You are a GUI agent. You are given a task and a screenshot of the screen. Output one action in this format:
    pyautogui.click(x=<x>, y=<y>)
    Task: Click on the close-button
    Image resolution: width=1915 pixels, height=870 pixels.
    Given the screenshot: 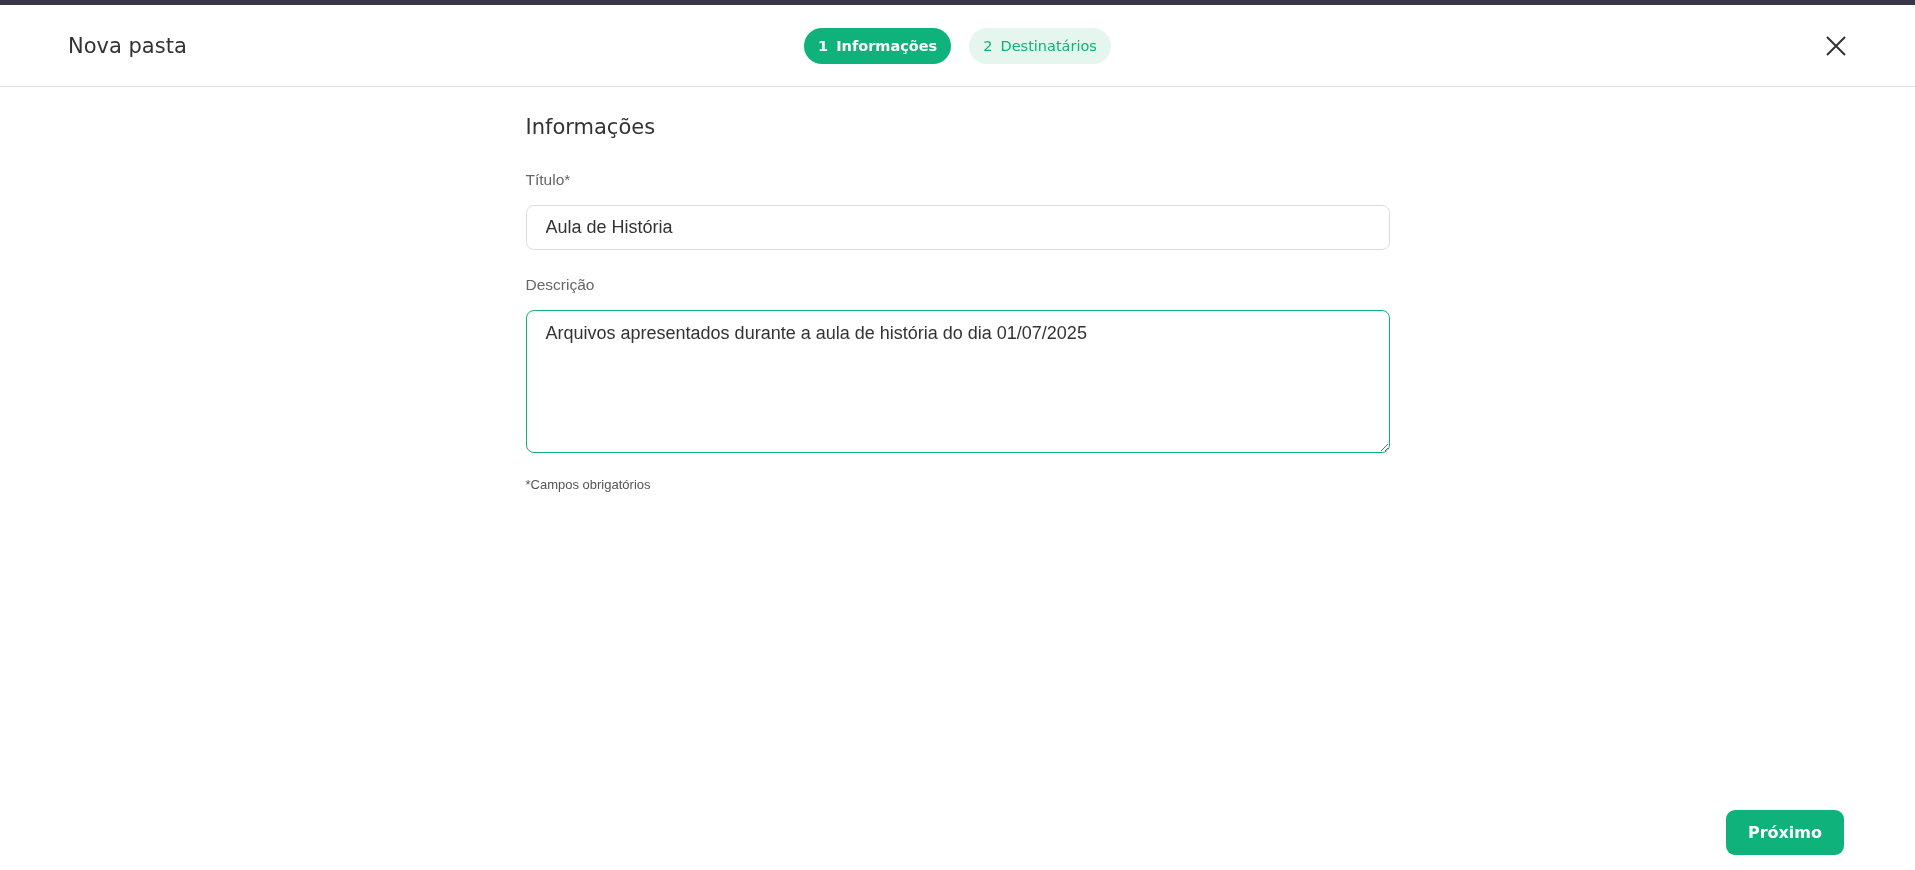 What is the action you would take?
    pyautogui.click(x=1836, y=45)
    